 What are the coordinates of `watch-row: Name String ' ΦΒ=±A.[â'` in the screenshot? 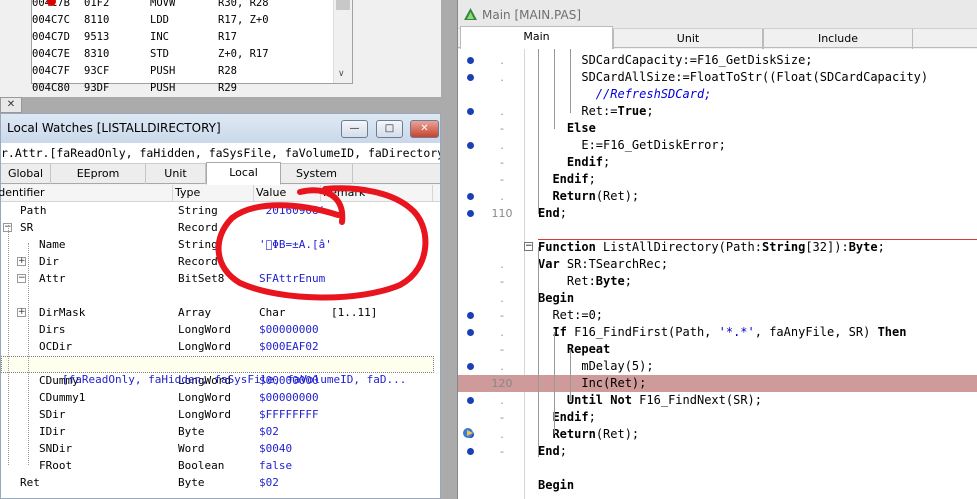 It's located at (220, 244).